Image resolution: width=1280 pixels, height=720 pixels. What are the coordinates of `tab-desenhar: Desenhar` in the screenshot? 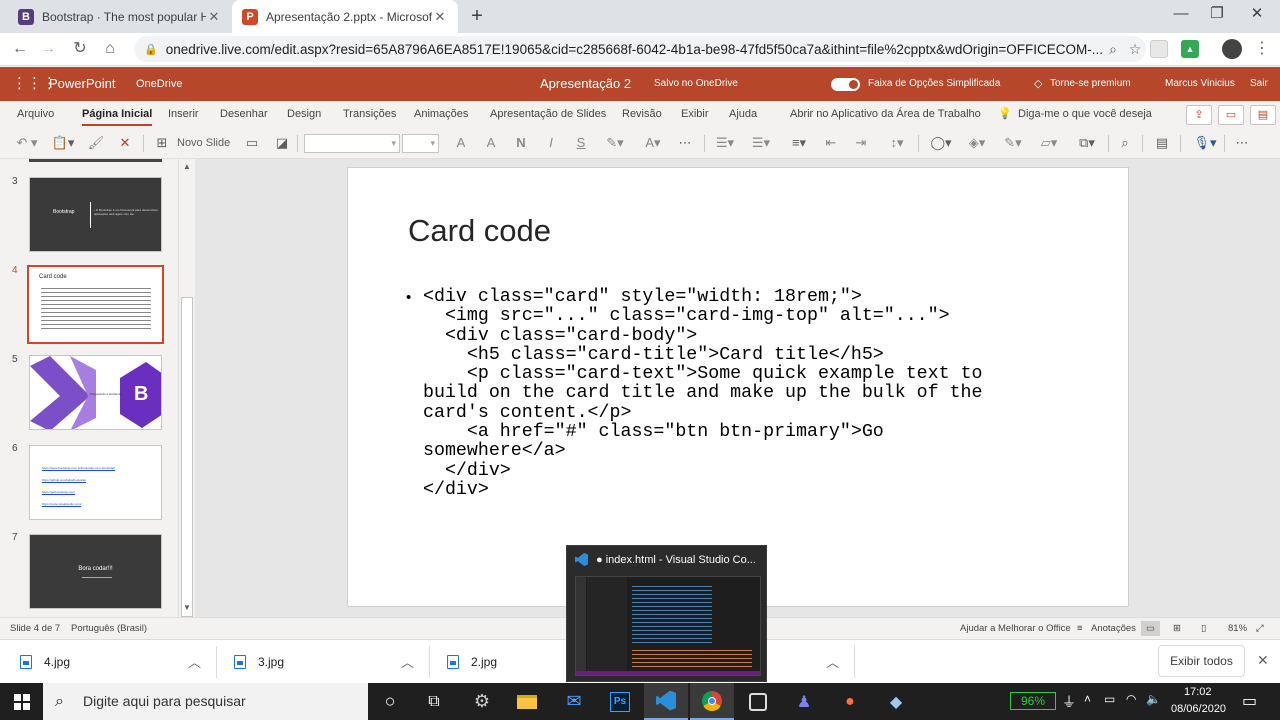 It's located at (244, 114).